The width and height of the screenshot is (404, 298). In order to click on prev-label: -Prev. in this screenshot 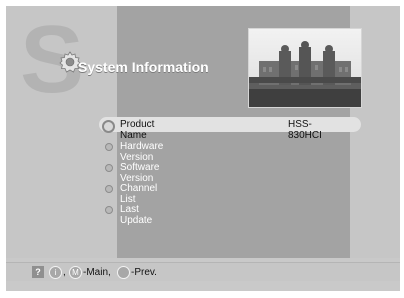, I will do `click(144, 272)`.